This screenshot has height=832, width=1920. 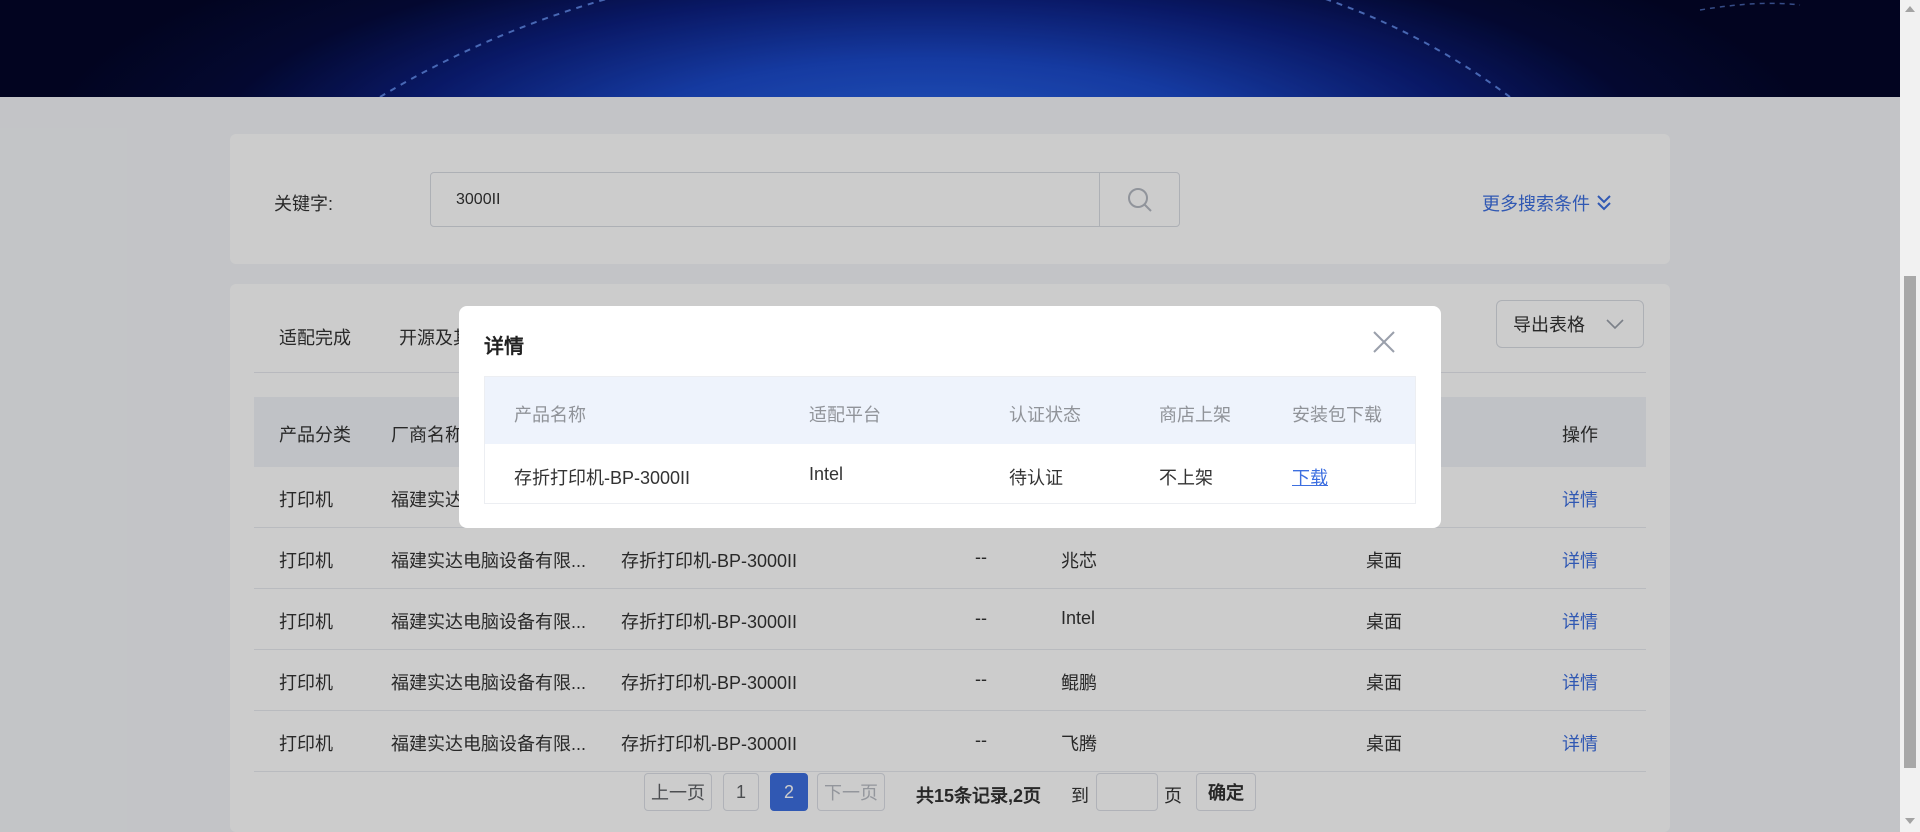 I want to click on download-link: 下载, so click(x=1310, y=477).